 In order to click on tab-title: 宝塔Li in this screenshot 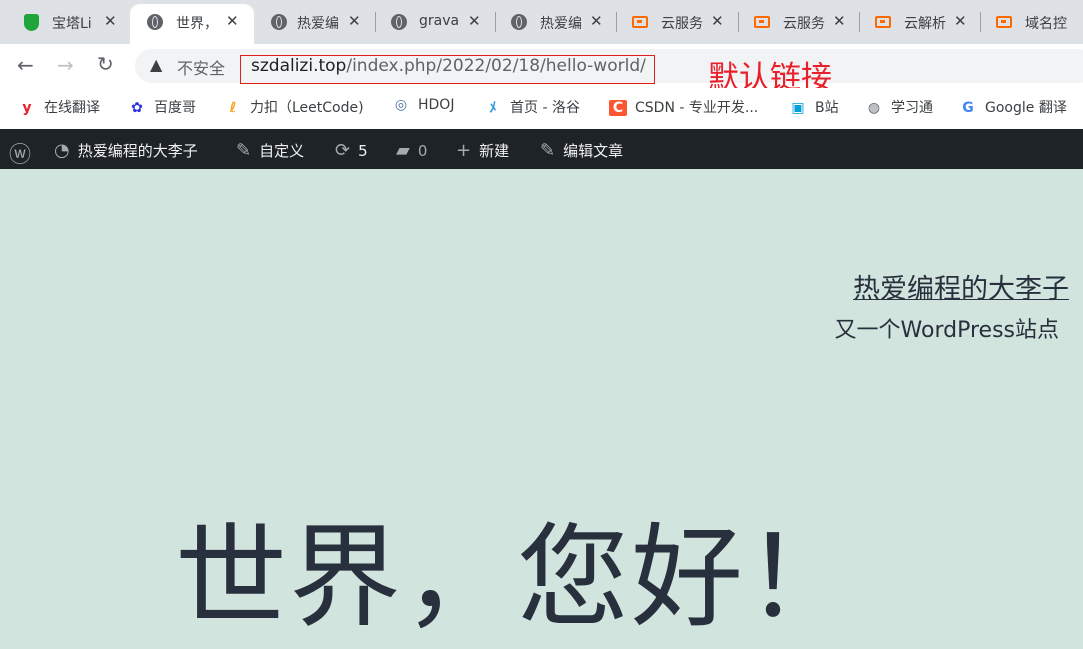, I will do `click(72, 24)`.